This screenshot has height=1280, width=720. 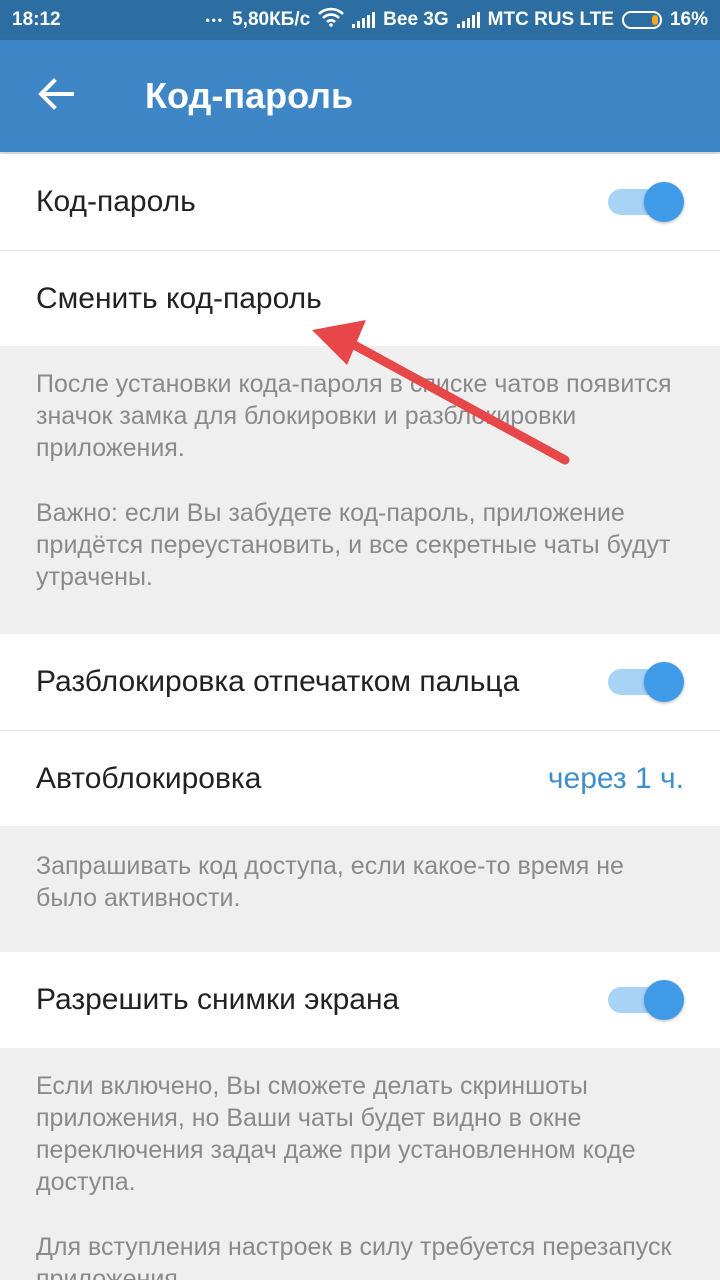 What do you see at coordinates (615, 778) in the screenshot?
I see `autolock-value: через 1 ч.` at bounding box center [615, 778].